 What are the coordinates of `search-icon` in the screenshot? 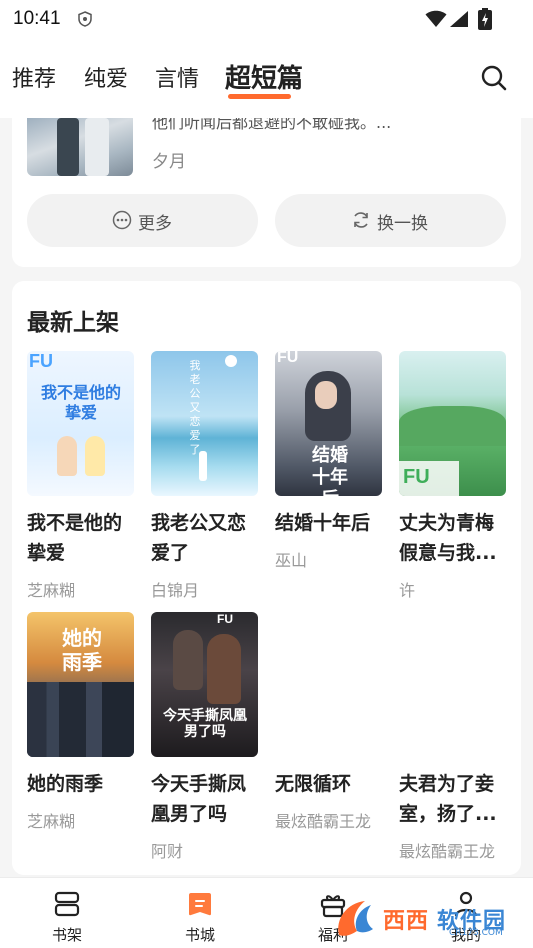 It's located at (494, 78).